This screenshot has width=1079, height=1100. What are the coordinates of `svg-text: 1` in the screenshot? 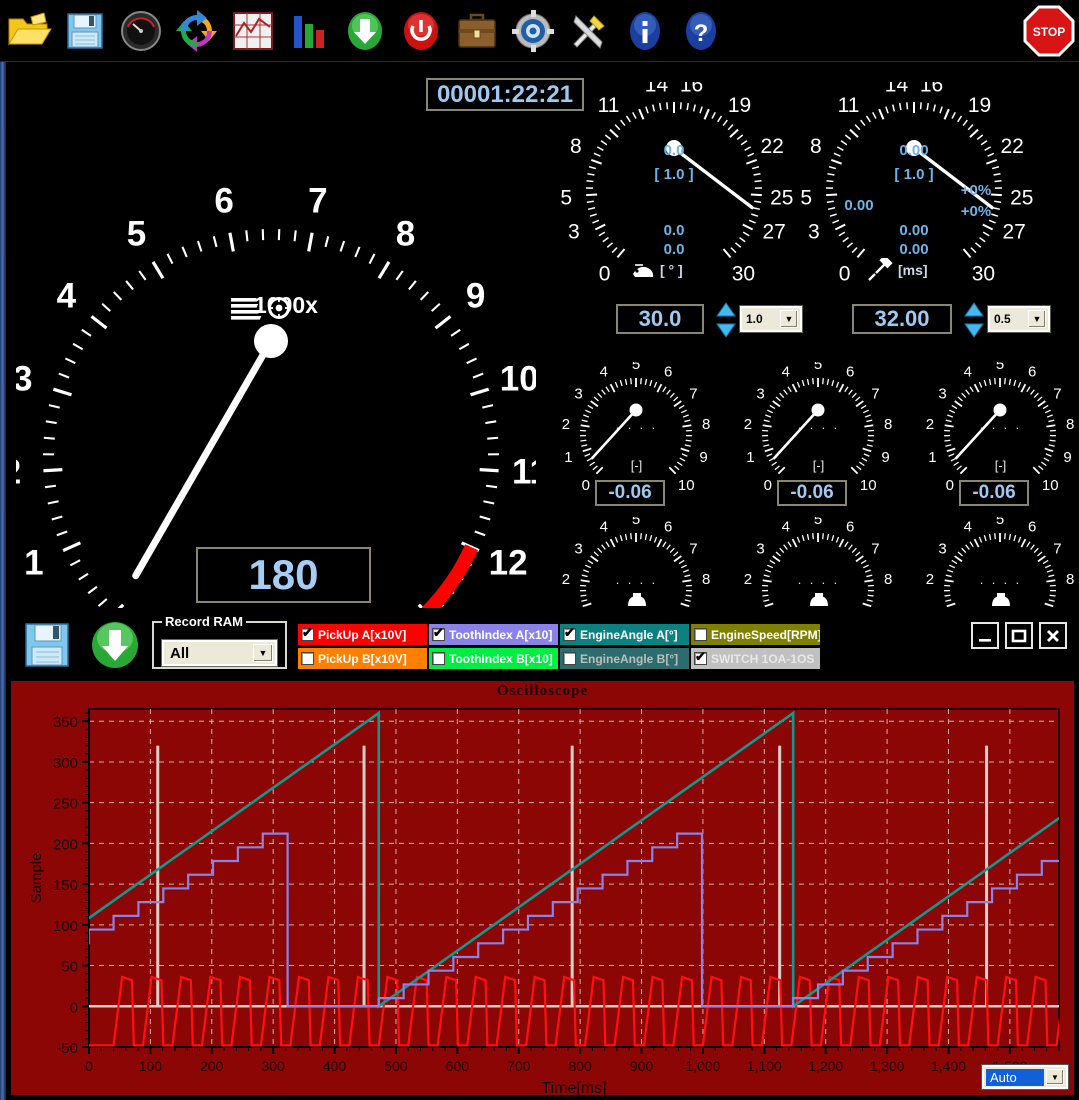 It's located at (33, 563).